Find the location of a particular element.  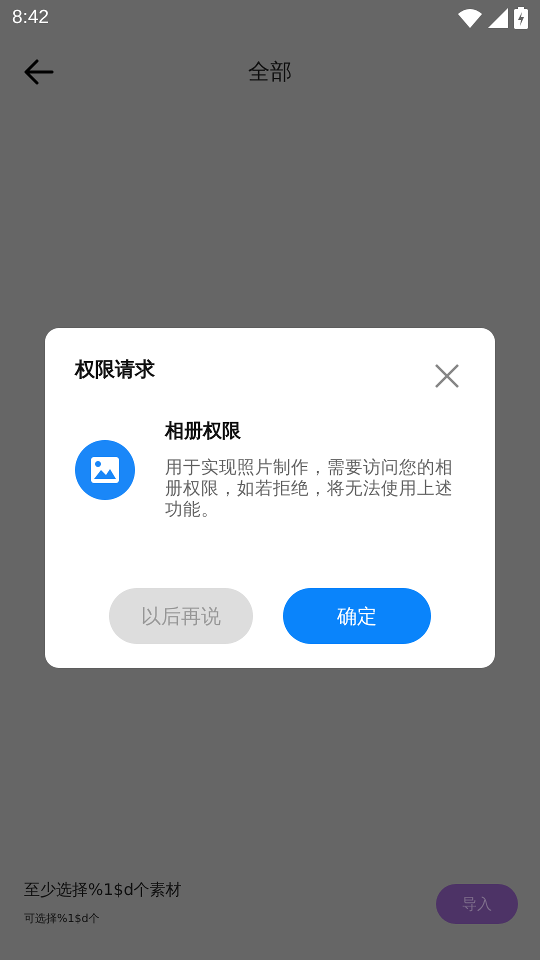

wifi-icon is located at coordinates (470, 18).